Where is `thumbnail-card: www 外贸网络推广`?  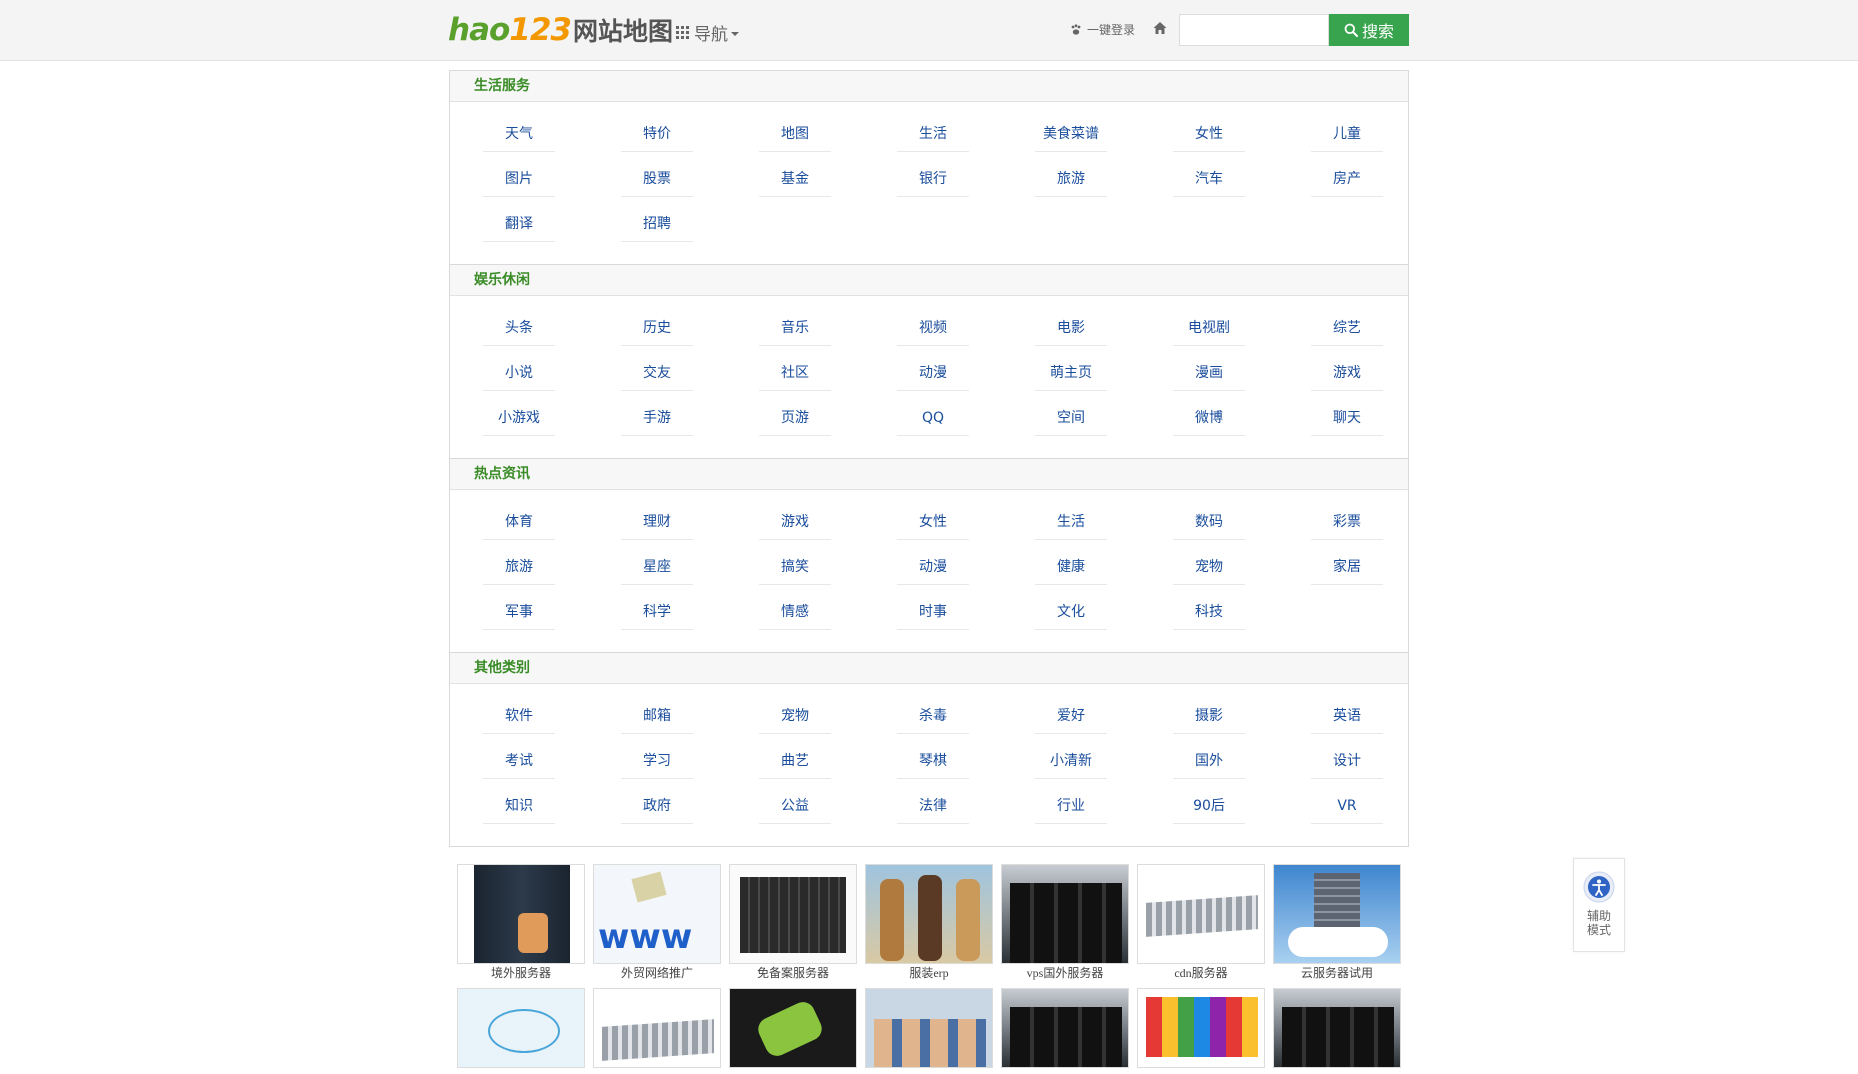 thumbnail-card: www 外贸网络推广 is located at coordinates (657, 923).